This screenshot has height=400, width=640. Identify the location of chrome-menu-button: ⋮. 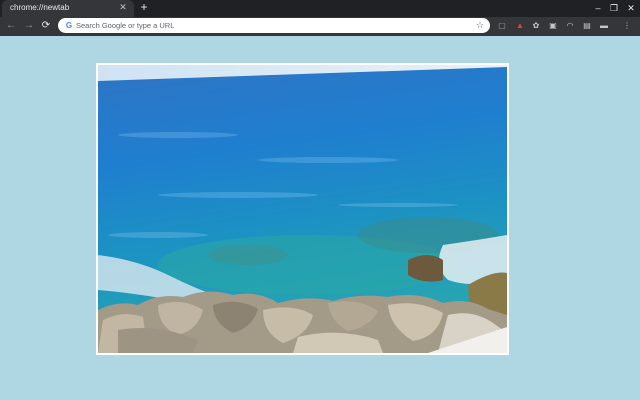
(627, 26).